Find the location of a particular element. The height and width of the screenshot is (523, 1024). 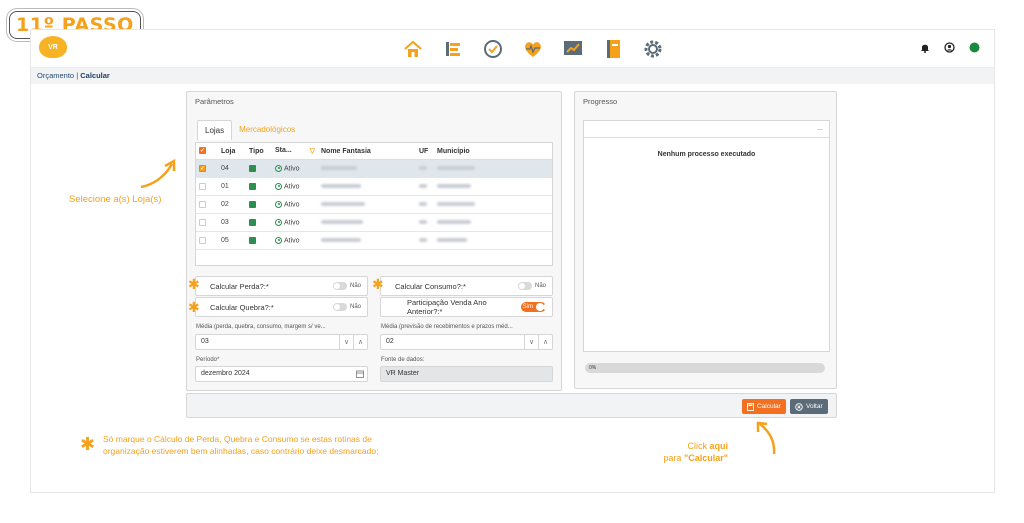

params-tabs: Lojas Mercadológicos is located at coordinates (249, 130).